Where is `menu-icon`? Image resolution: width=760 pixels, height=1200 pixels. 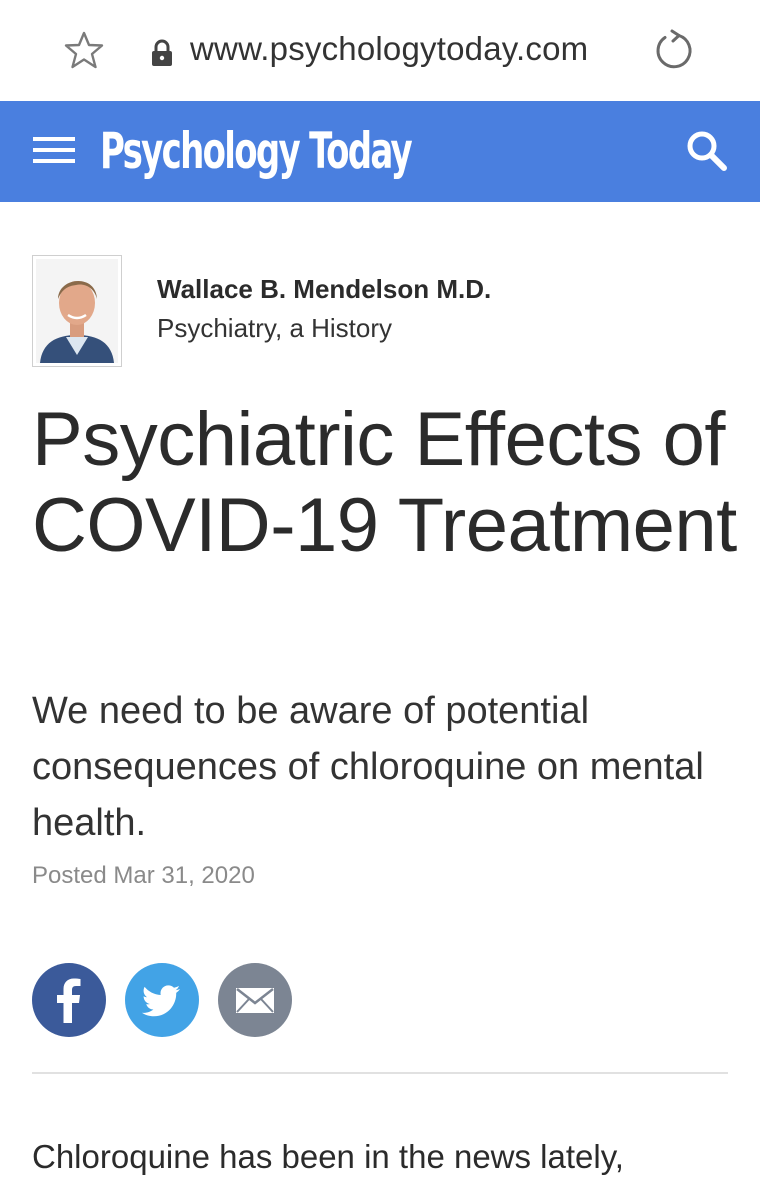 menu-icon is located at coordinates (54, 150).